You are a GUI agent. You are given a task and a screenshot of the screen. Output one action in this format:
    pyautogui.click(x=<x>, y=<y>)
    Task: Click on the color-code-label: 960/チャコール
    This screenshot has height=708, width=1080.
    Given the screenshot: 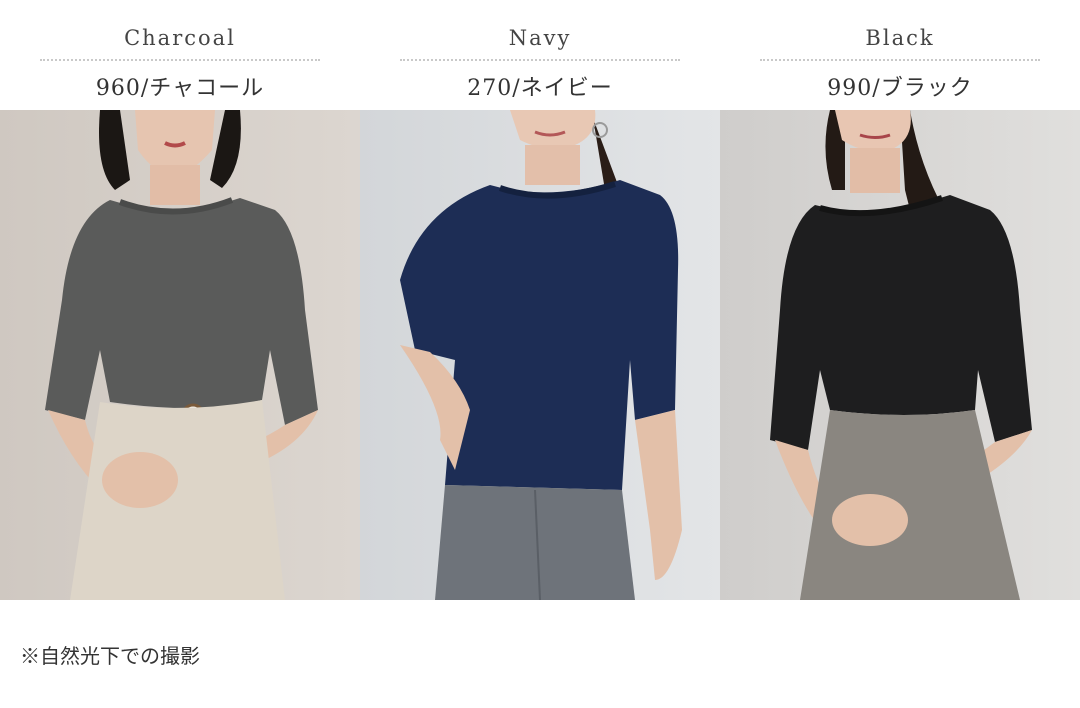 What is the action you would take?
    pyautogui.click(x=180, y=88)
    